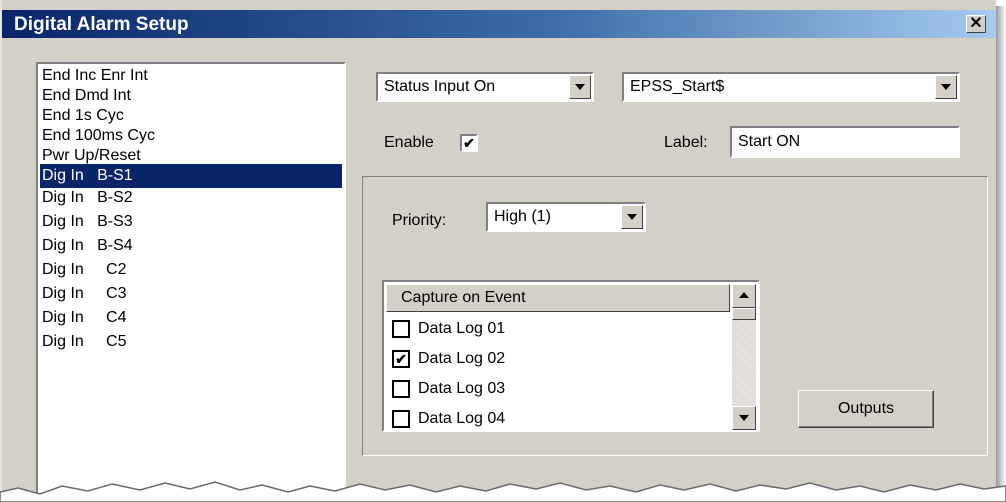 This screenshot has width=1006, height=502. What do you see at coordinates (744, 314) in the screenshot?
I see `scroll-thumb` at bounding box center [744, 314].